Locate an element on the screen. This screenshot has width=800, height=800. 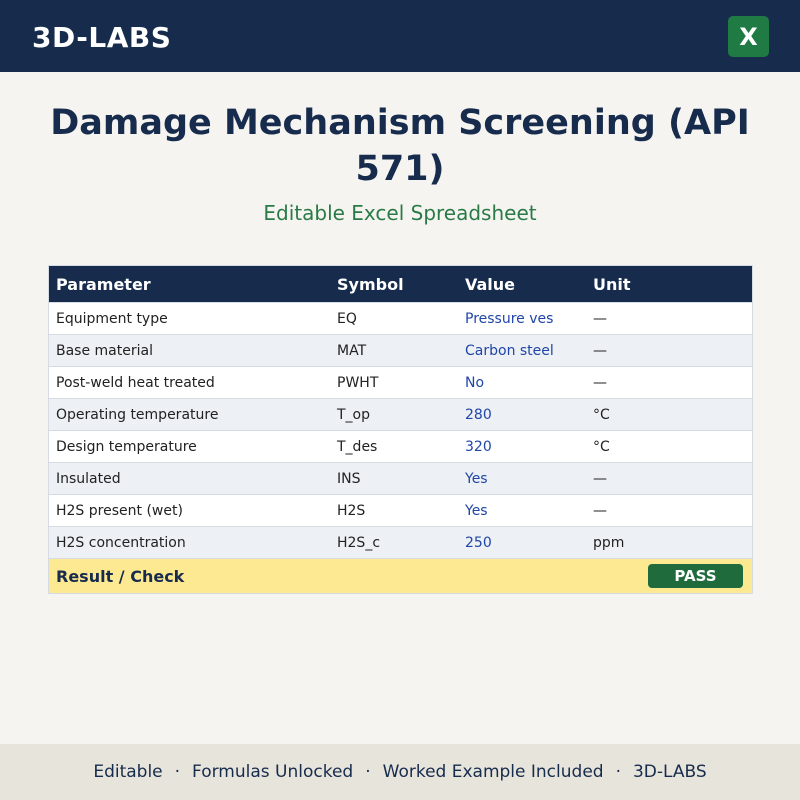
symbol-cell: H2S_c is located at coordinates (359, 542).